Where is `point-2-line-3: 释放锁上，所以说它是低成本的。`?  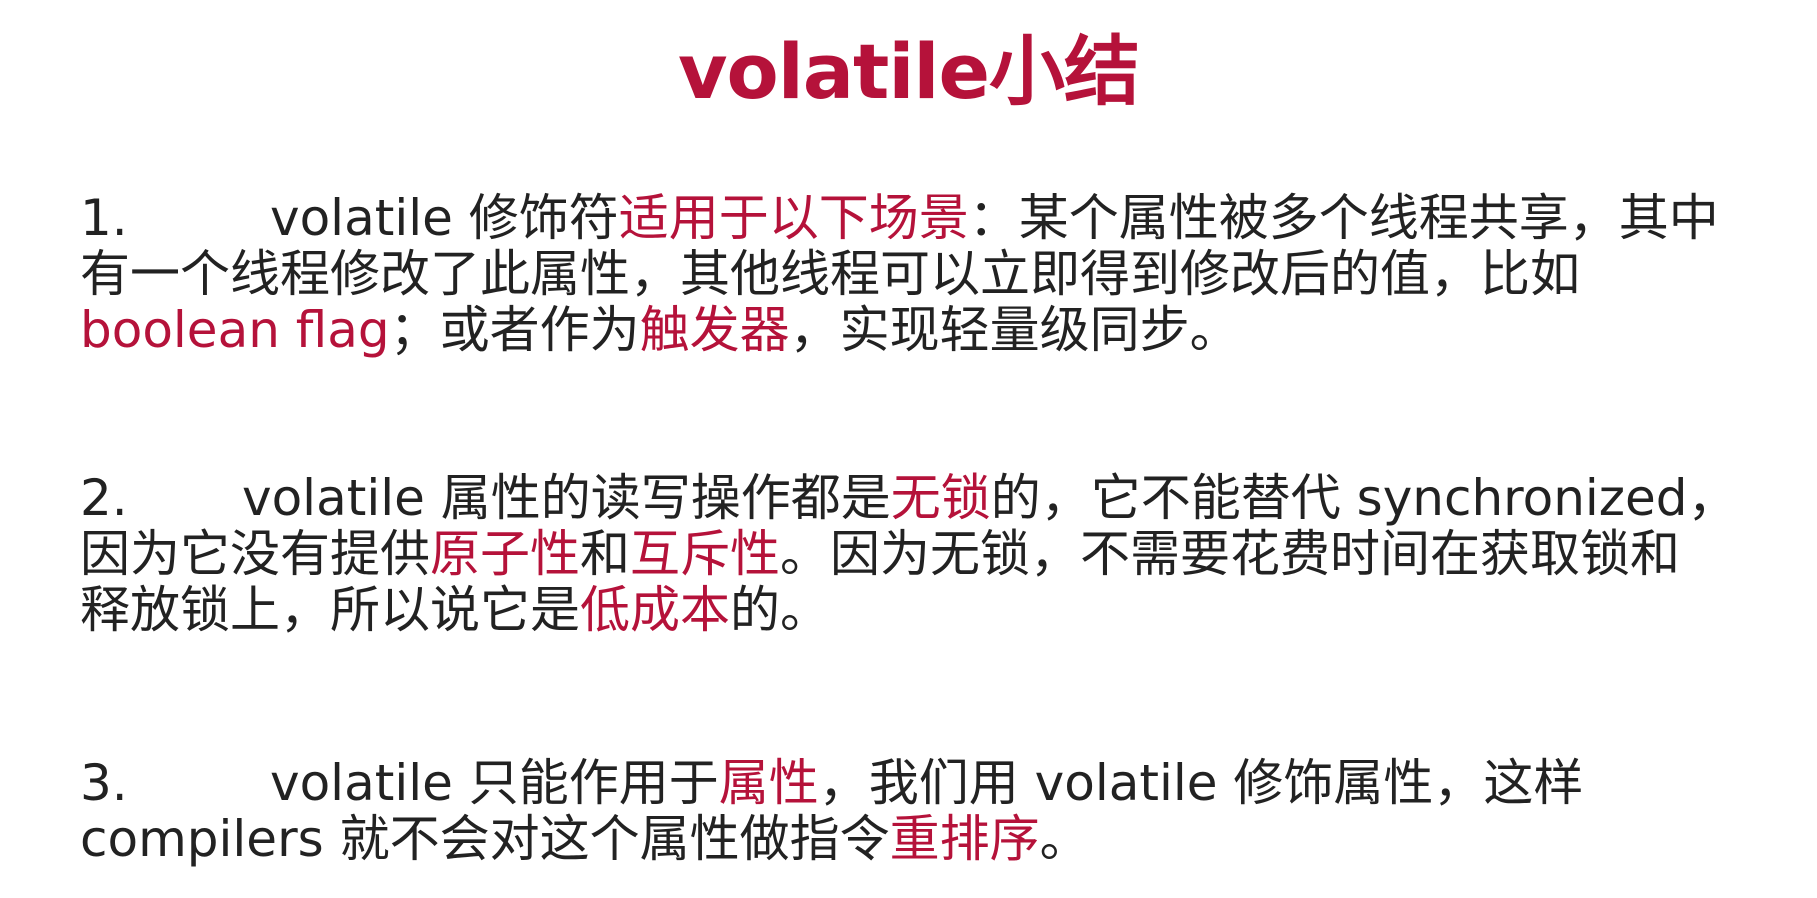
point-2-line-3: 释放锁上，所以说它是低成本的。 is located at coordinates (940, 610).